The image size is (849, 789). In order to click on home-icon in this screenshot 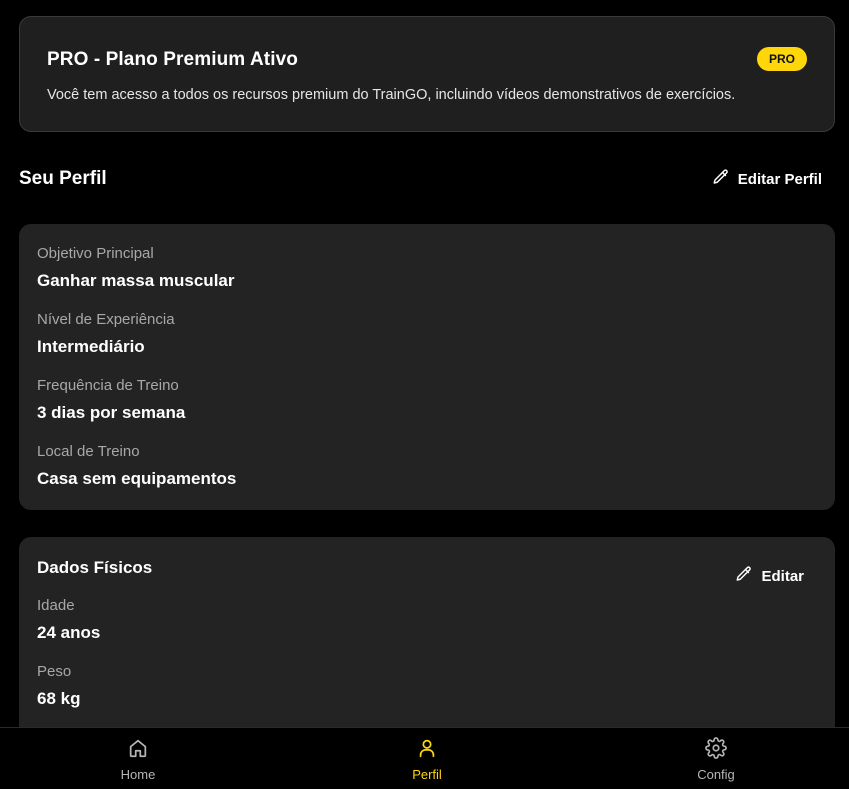, I will do `click(138, 749)`.